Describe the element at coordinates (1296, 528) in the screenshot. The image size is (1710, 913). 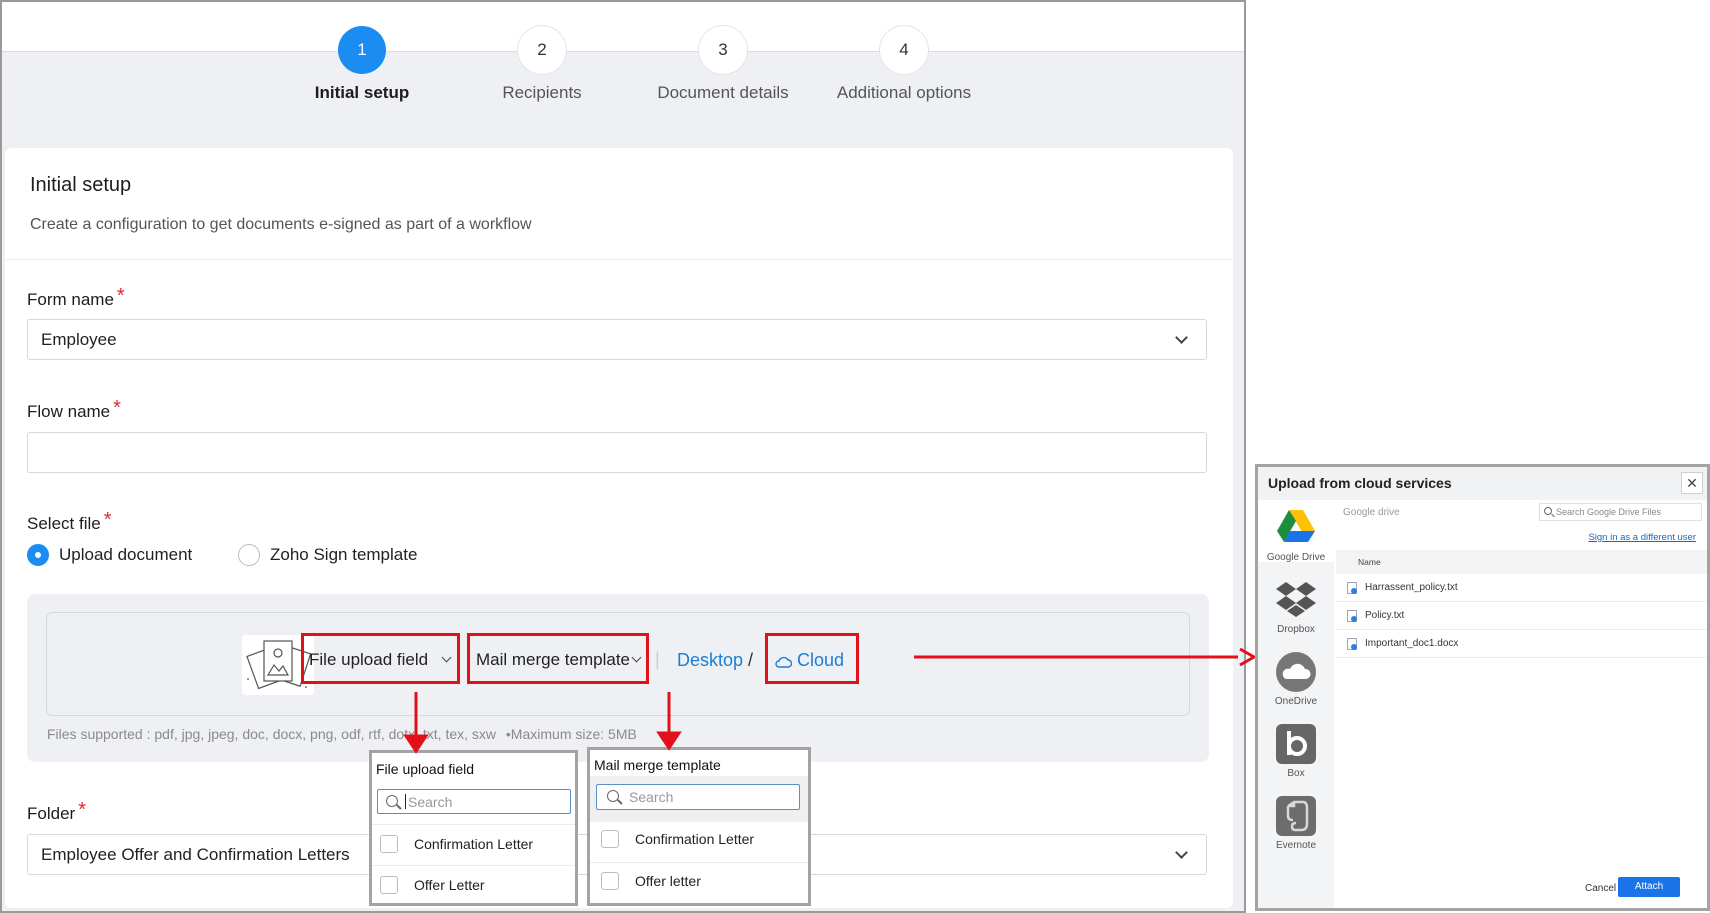
I see `google-drive-icon` at that location.